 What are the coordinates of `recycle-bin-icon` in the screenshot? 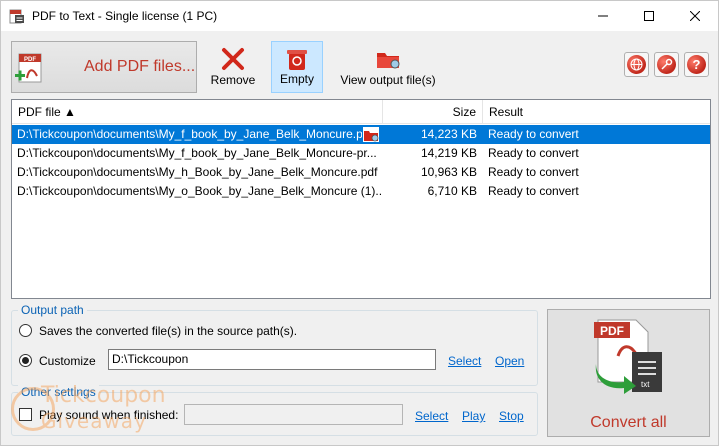 It's located at (297, 60).